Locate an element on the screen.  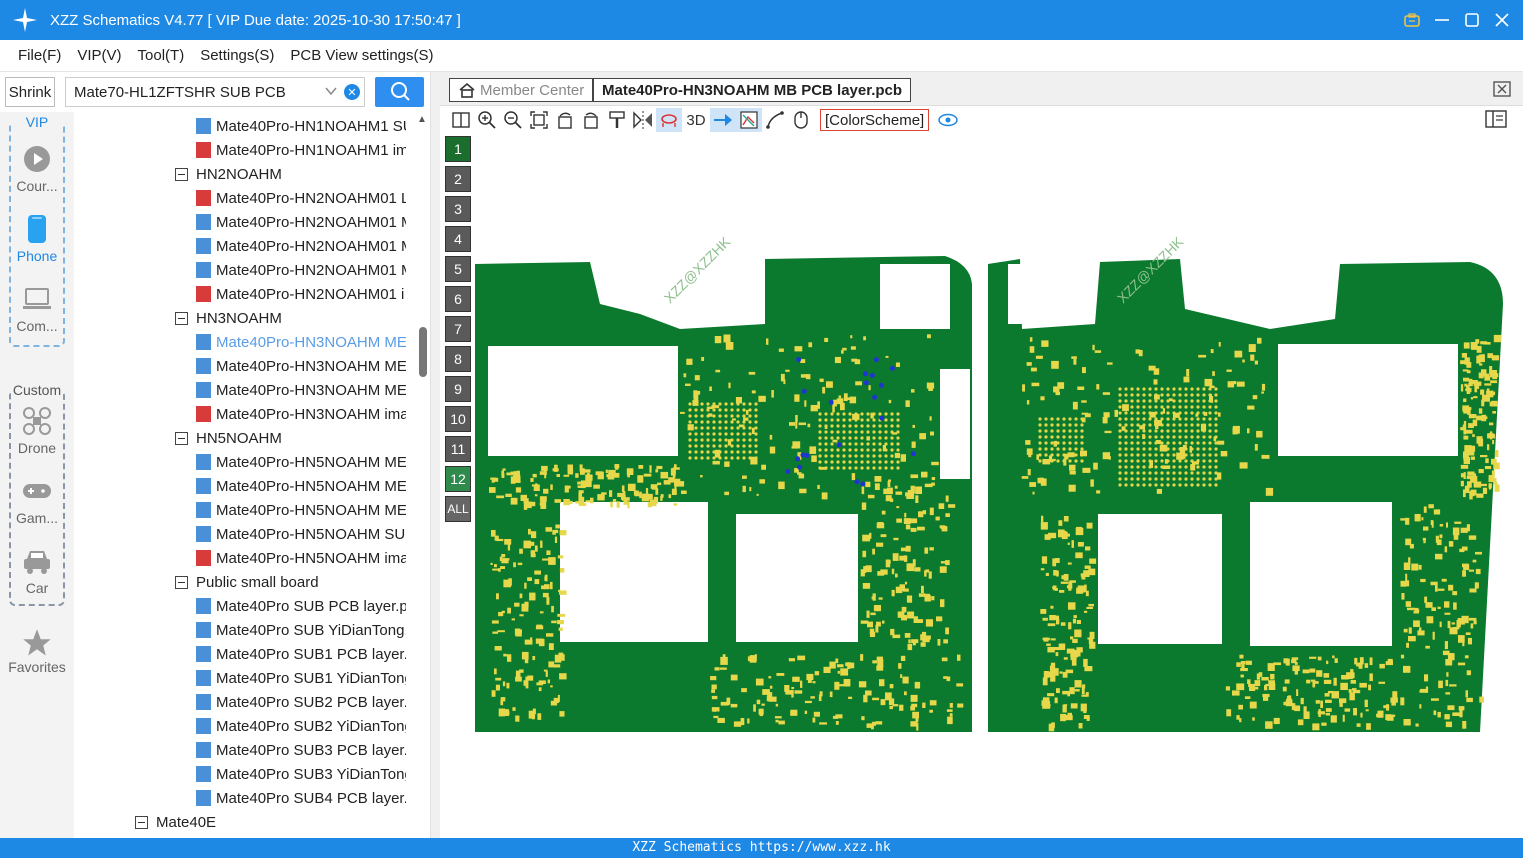
tree-folder: HN3NOAHM is located at coordinates (228, 318).